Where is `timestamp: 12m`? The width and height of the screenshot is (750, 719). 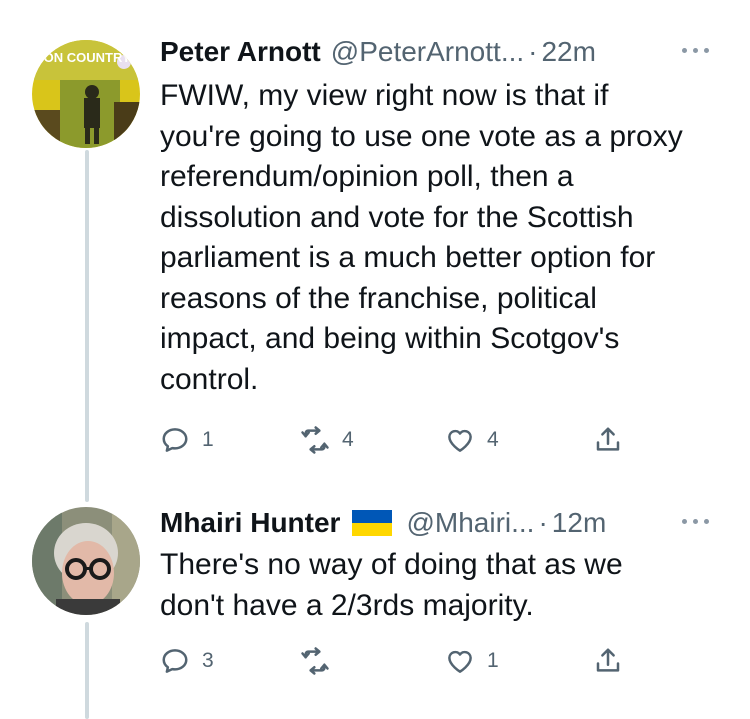
timestamp: 12m is located at coordinates (579, 523).